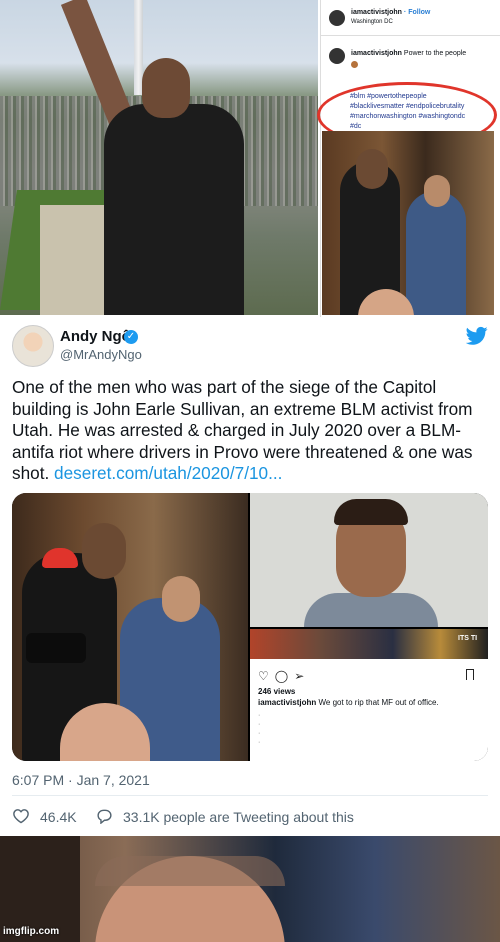 The image size is (500, 942). Describe the element at coordinates (31, 931) in the screenshot. I see `imgflip-watermark: imgflip.com` at that location.